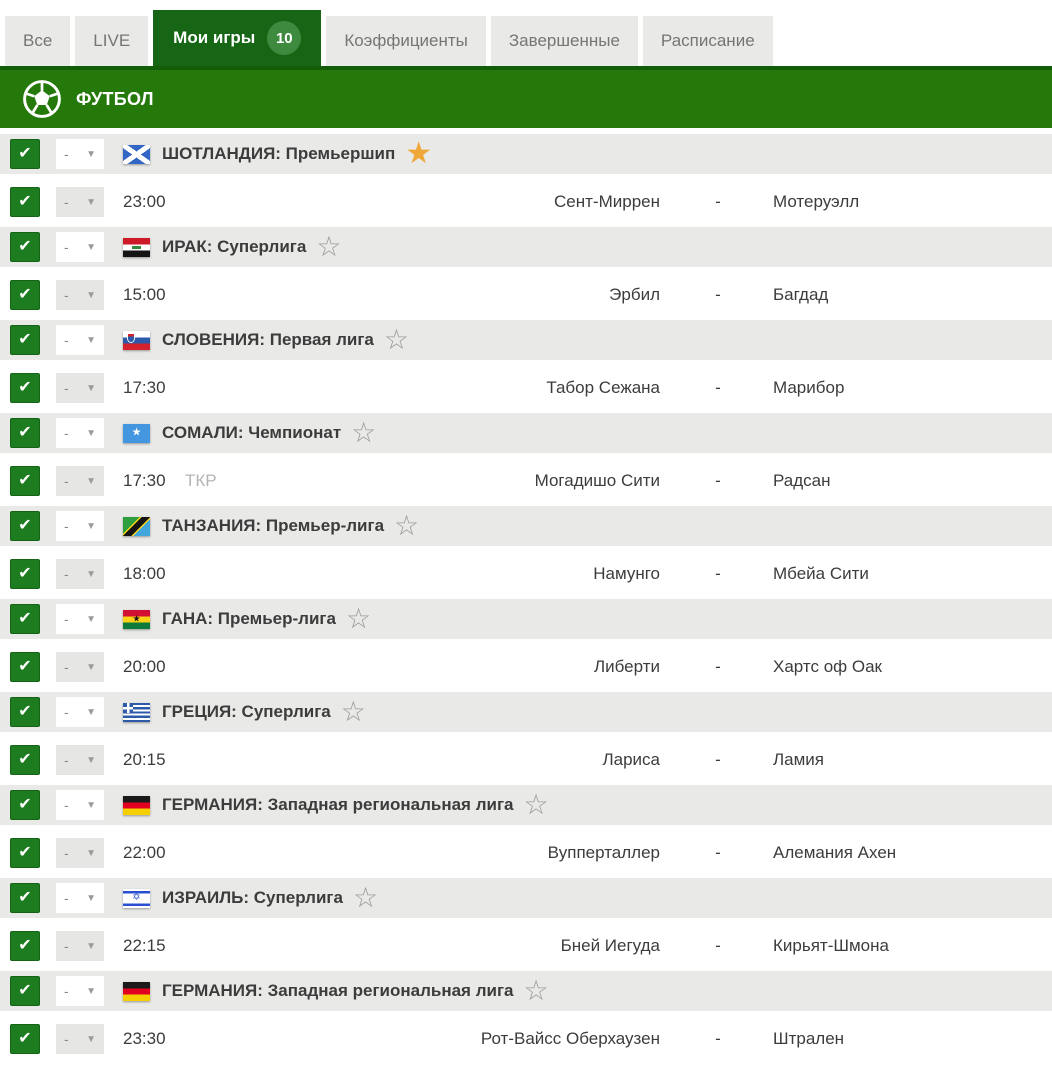 This screenshot has width=1052, height=1065. I want to click on tab-all: Все, so click(38, 41).